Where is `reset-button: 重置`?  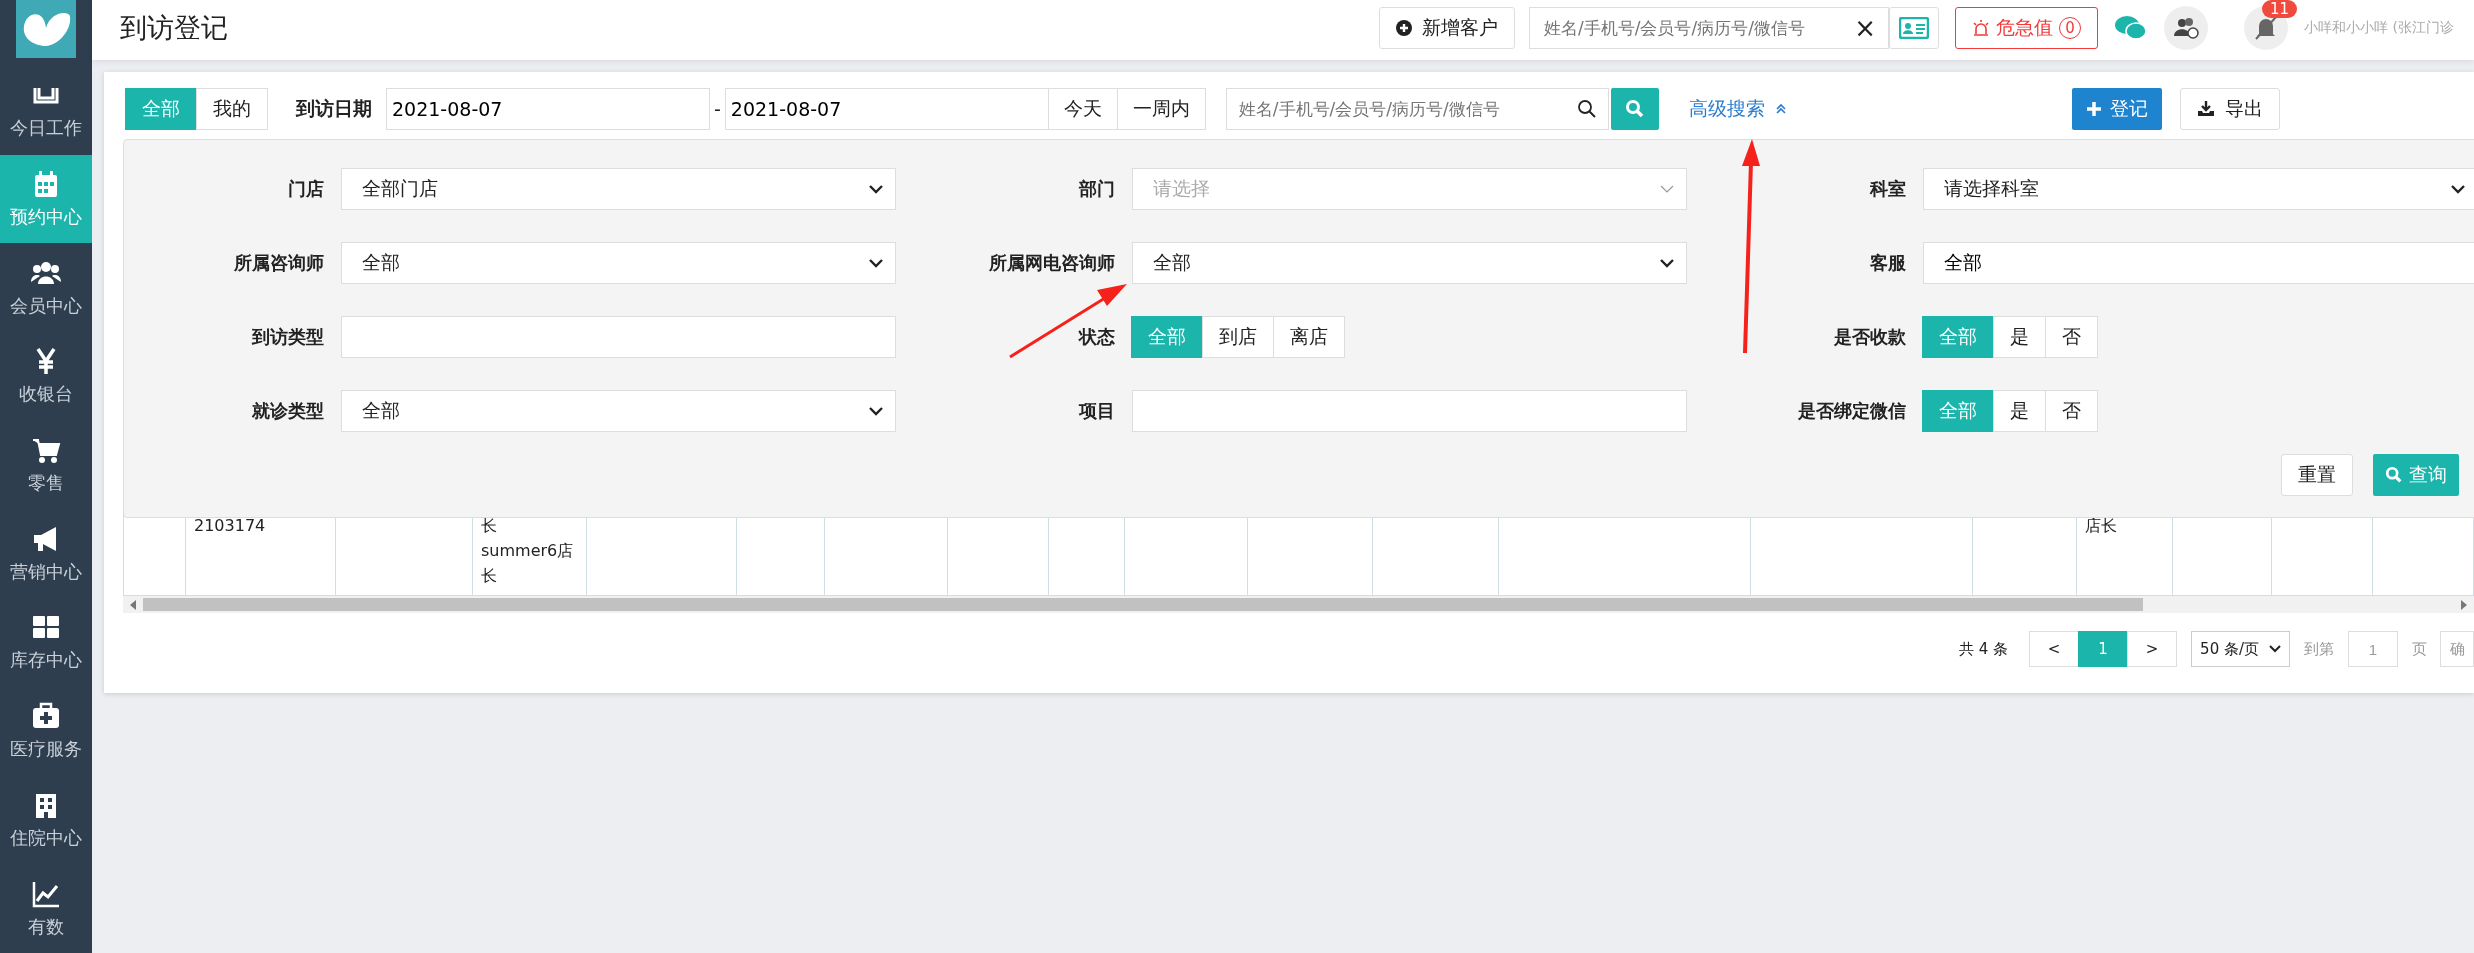 reset-button: 重置 is located at coordinates (2317, 475).